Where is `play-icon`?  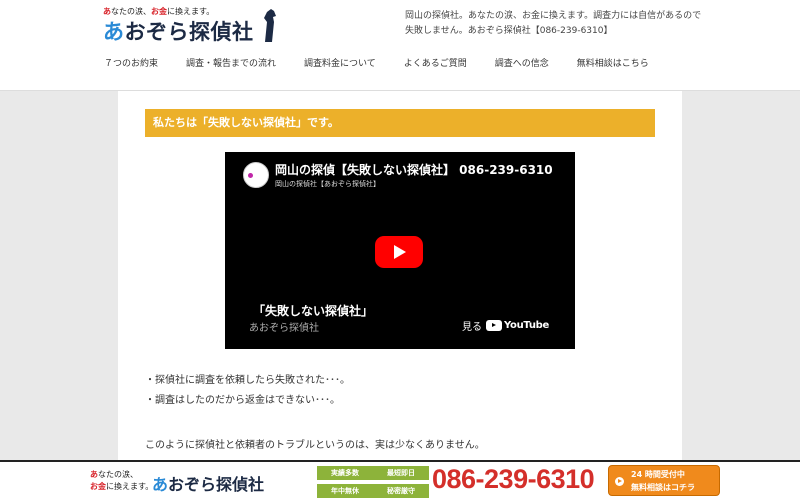
play-icon is located at coordinates (400, 252).